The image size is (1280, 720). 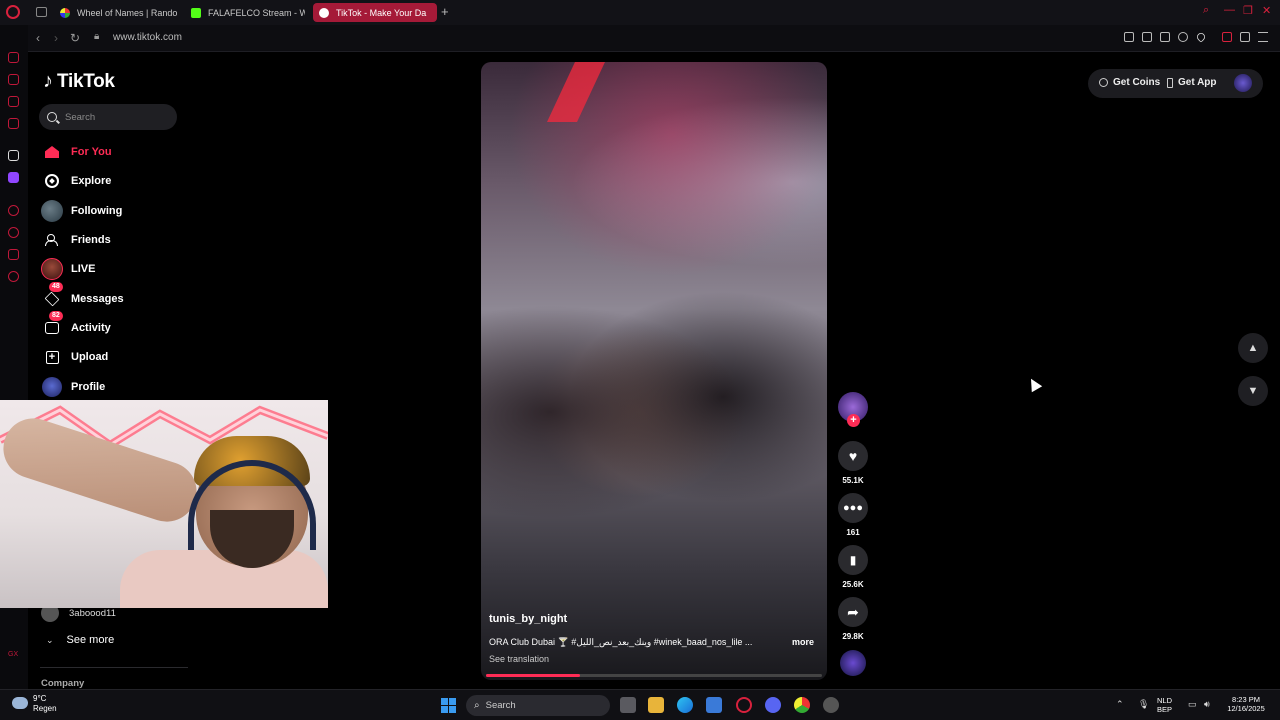 I want to click on search-input, so click(x=115, y=117).